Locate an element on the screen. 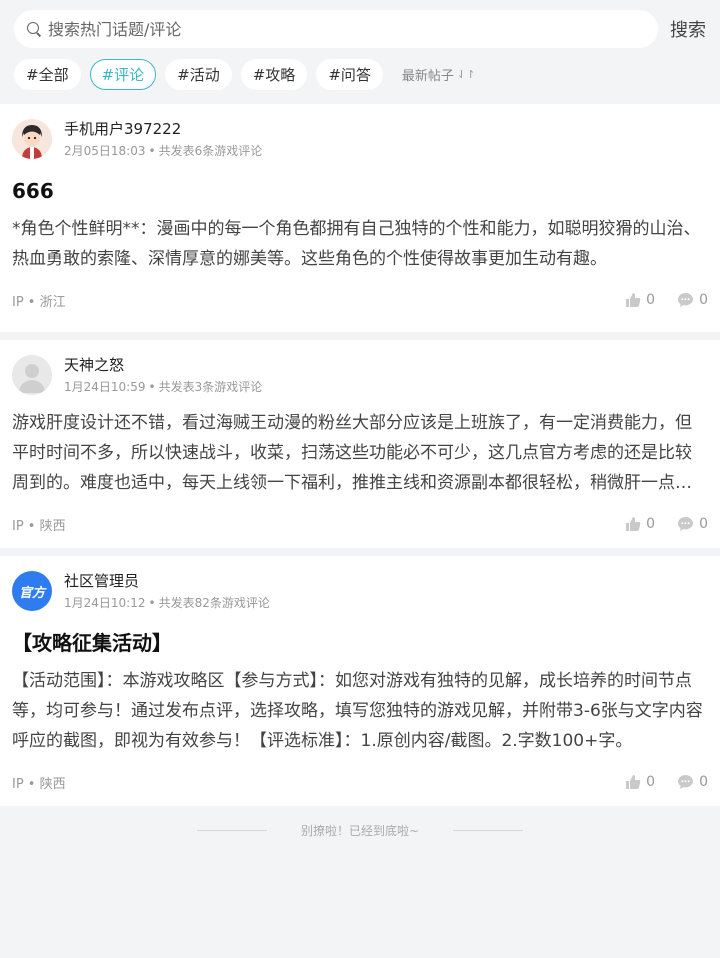  tag-qa: #问答 is located at coordinates (349, 74).